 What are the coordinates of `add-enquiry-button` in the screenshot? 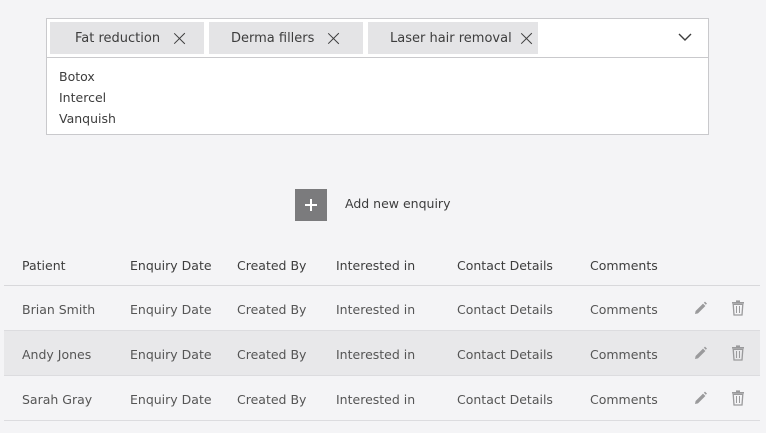 It's located at (311, 205).